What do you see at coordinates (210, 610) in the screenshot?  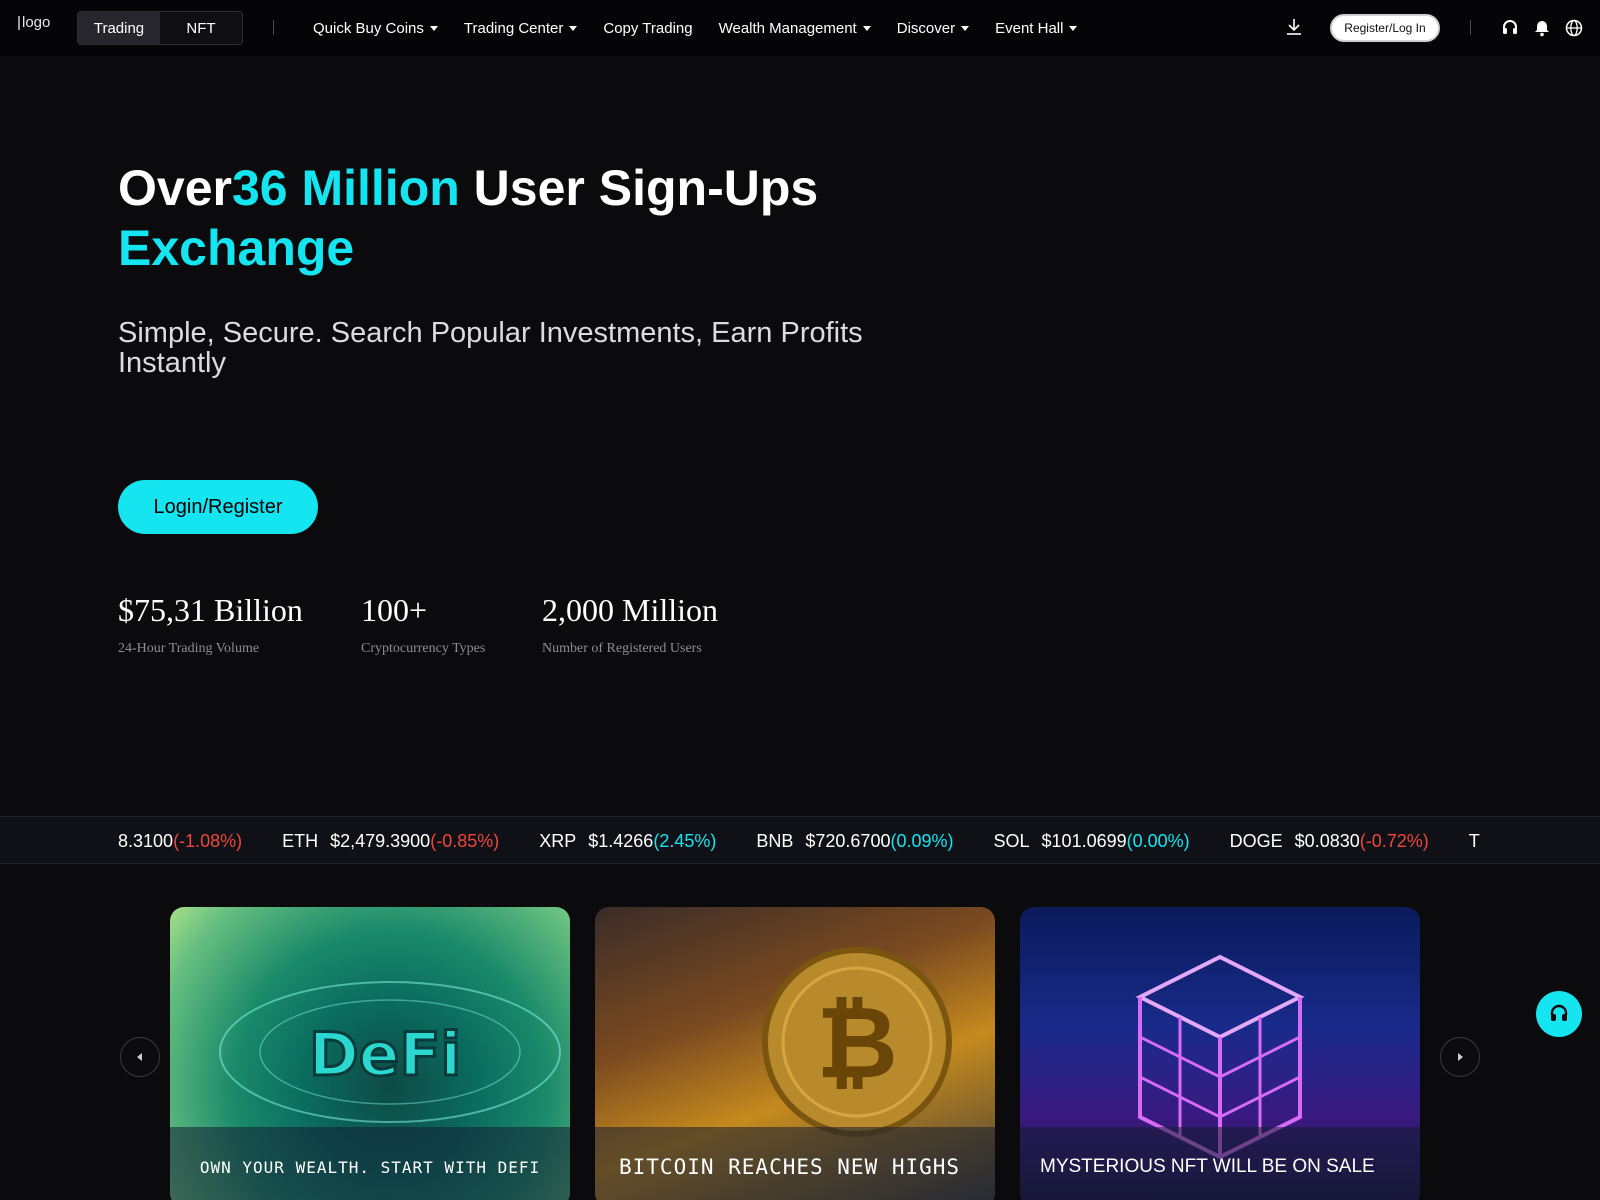 I see `stat-value: $75,31 Billion` at bounding box center [210, 610].